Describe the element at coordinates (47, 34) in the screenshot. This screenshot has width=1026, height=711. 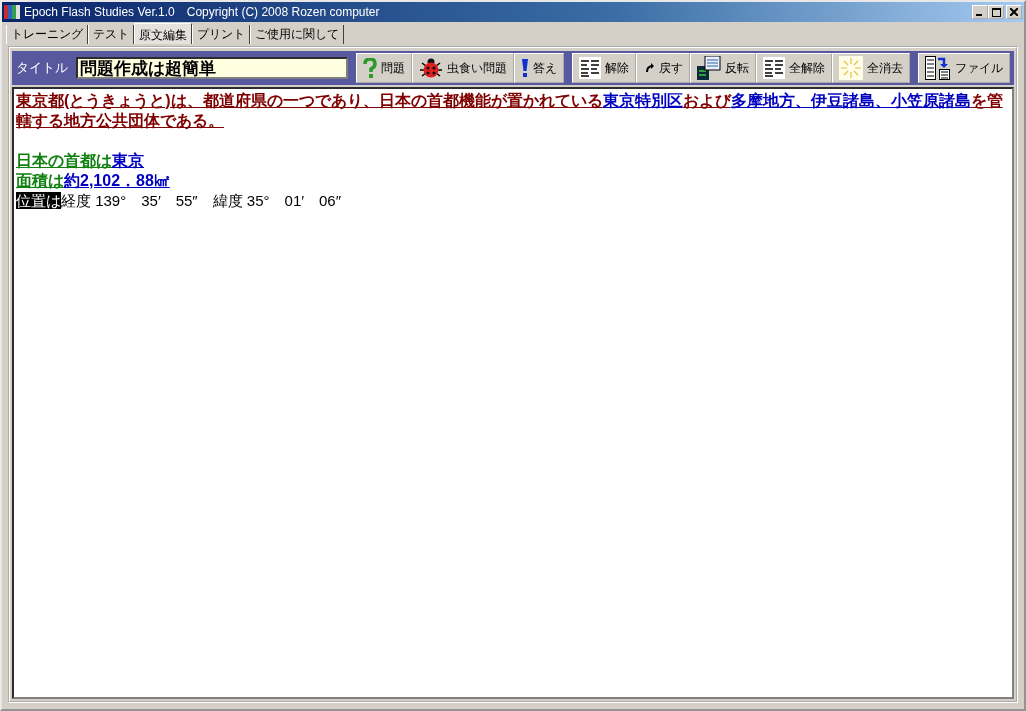
I see `tab: トレーニング` at that location.